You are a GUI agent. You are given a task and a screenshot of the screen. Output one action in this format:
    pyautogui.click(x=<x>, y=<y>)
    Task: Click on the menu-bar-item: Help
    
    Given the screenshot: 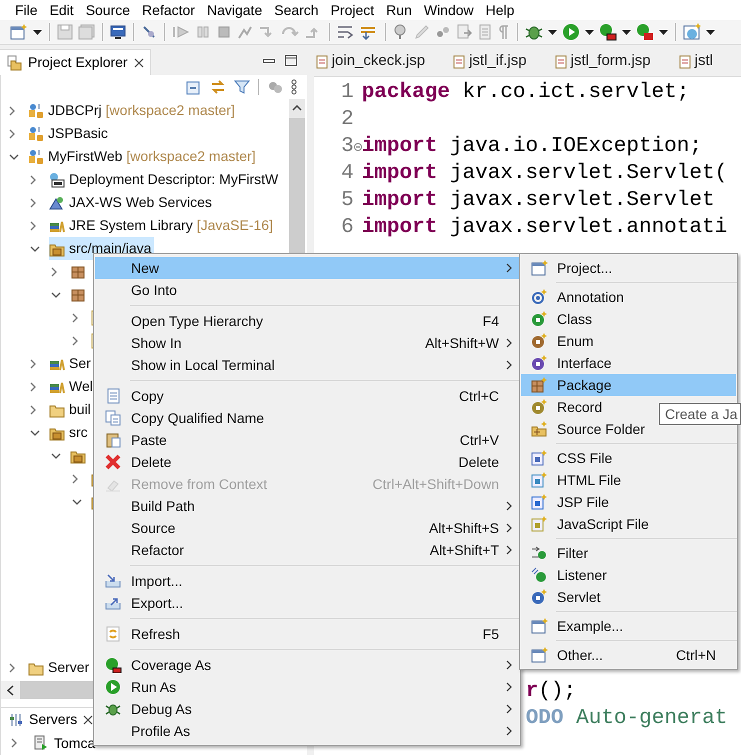 What is the action you would take?
    pyautogui.click(x=500, y=10)
    